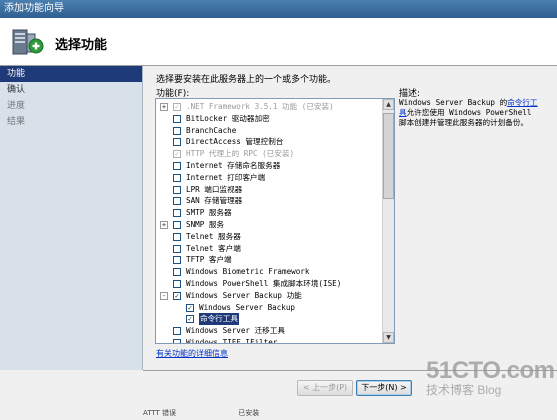 Image resolution: width=557 pixels, height=420 pixels. Describe the element at coordinates (235, 331) in the screenshot. I see `feature-label: Windows Server 迁移工具` at that location.